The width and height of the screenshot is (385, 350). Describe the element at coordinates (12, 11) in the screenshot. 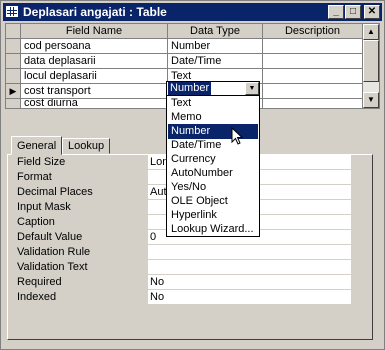

I see `table-icon` at that location.